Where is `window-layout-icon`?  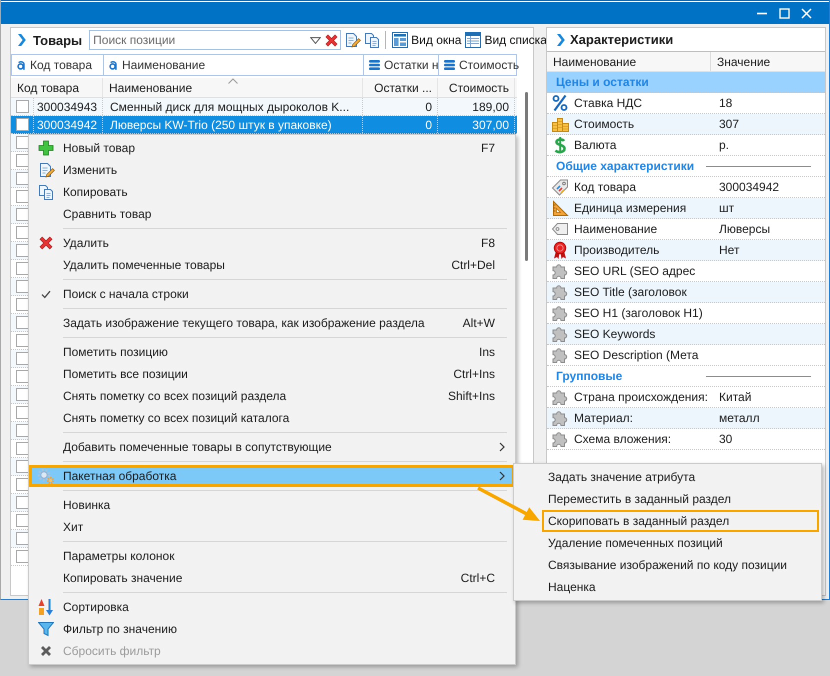
window-layout-icon is located at coordinates (400, 40).